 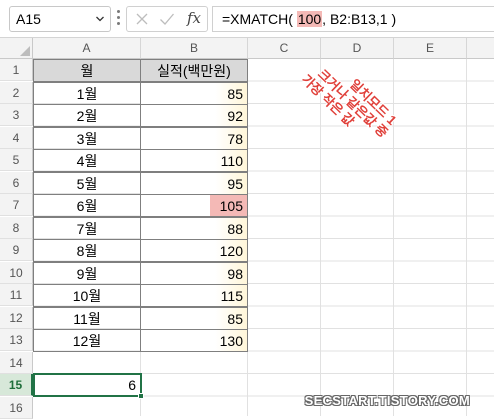 I want to click on row-header-14: 14, so click(x=16, y=362).